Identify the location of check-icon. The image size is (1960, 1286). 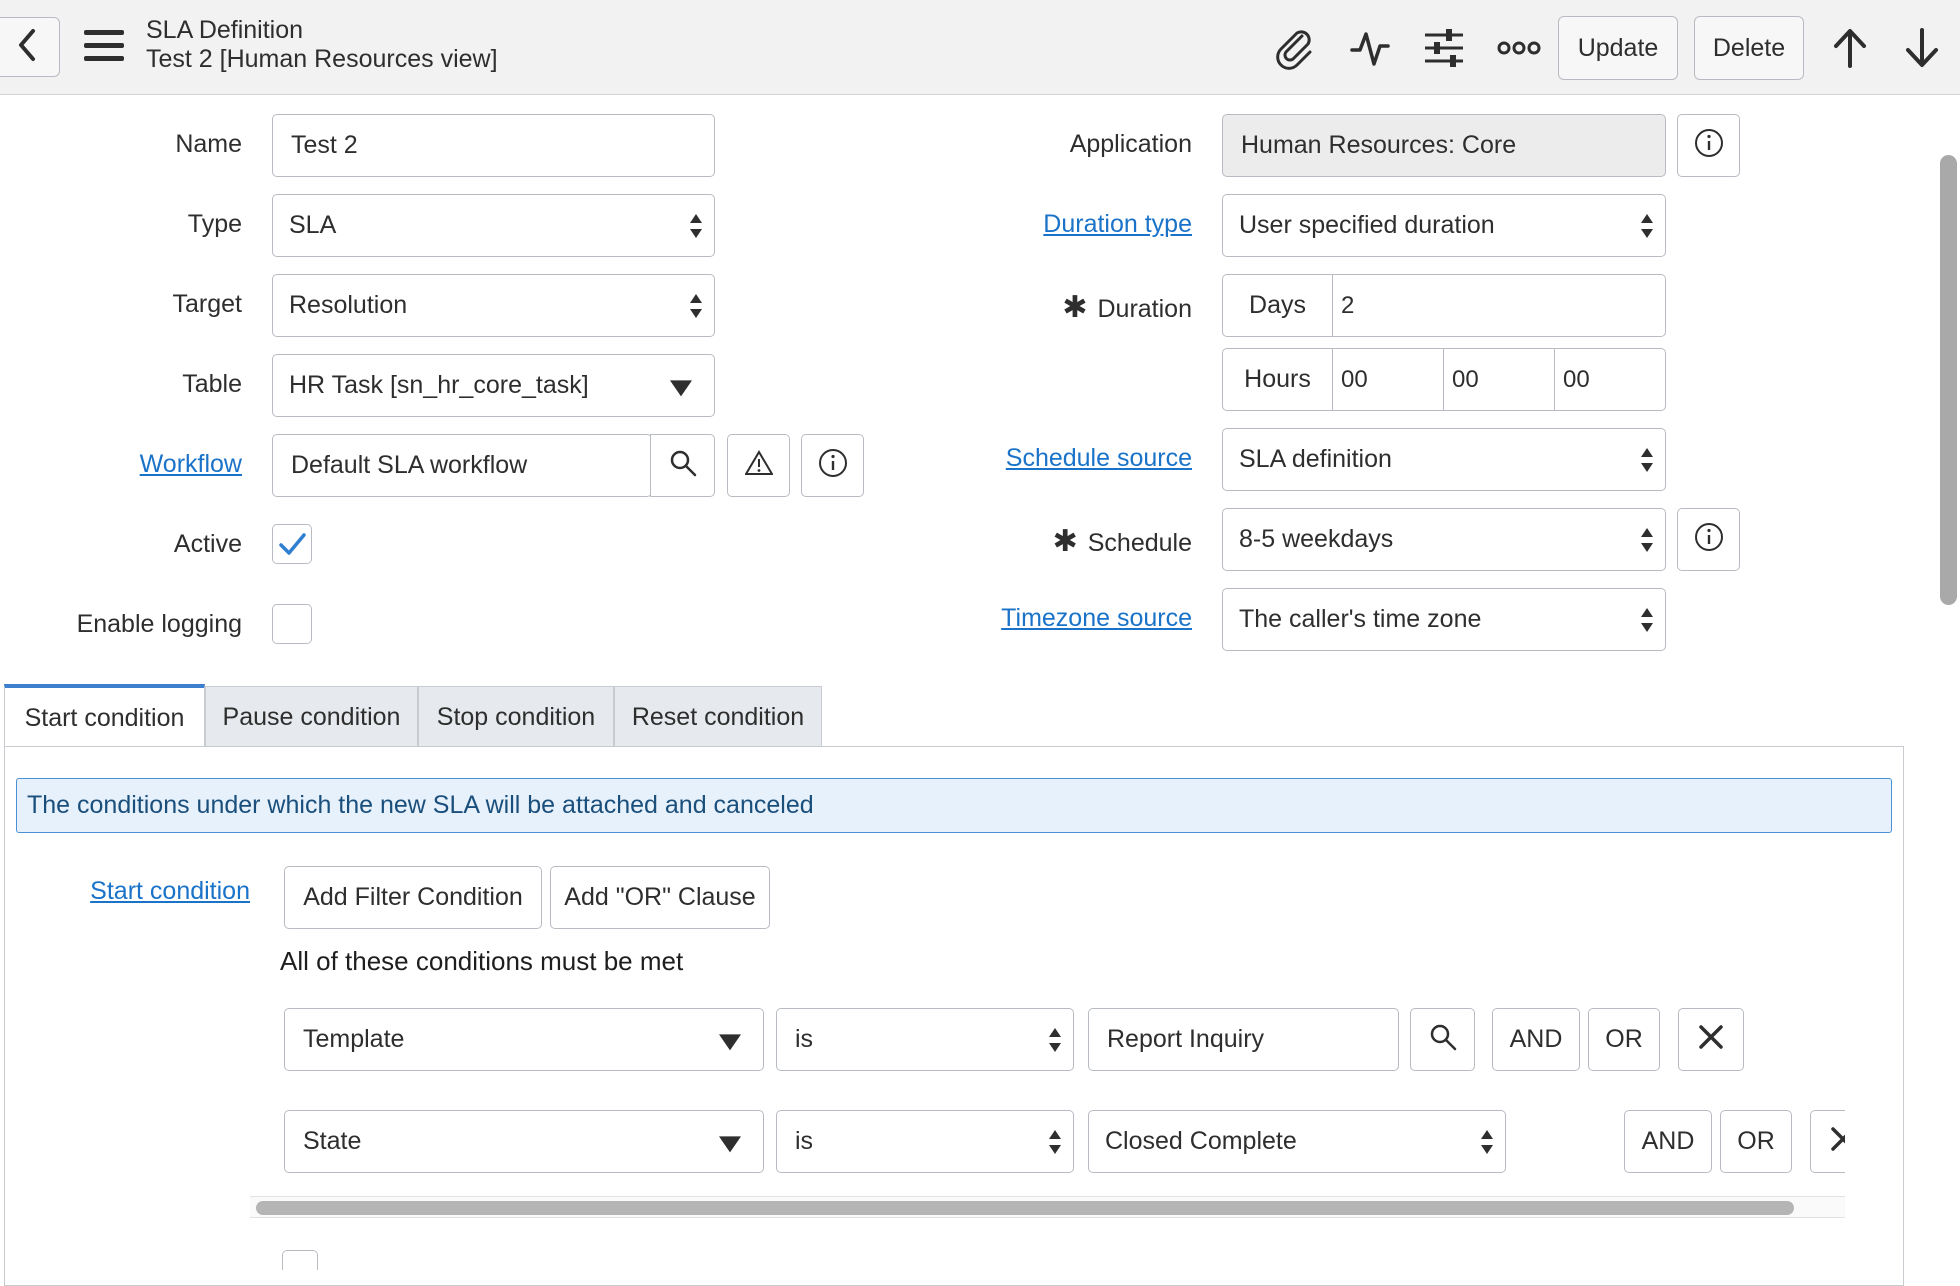
(292, 550).